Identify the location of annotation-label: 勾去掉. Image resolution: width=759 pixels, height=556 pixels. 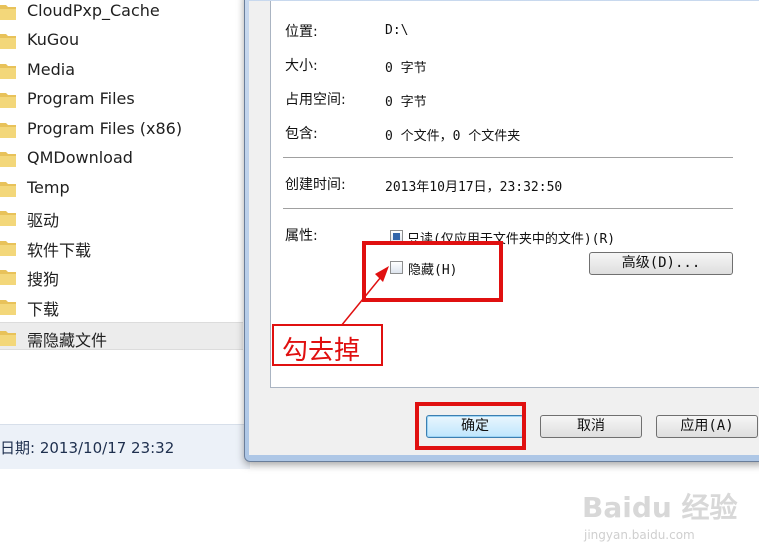
(327, 345).